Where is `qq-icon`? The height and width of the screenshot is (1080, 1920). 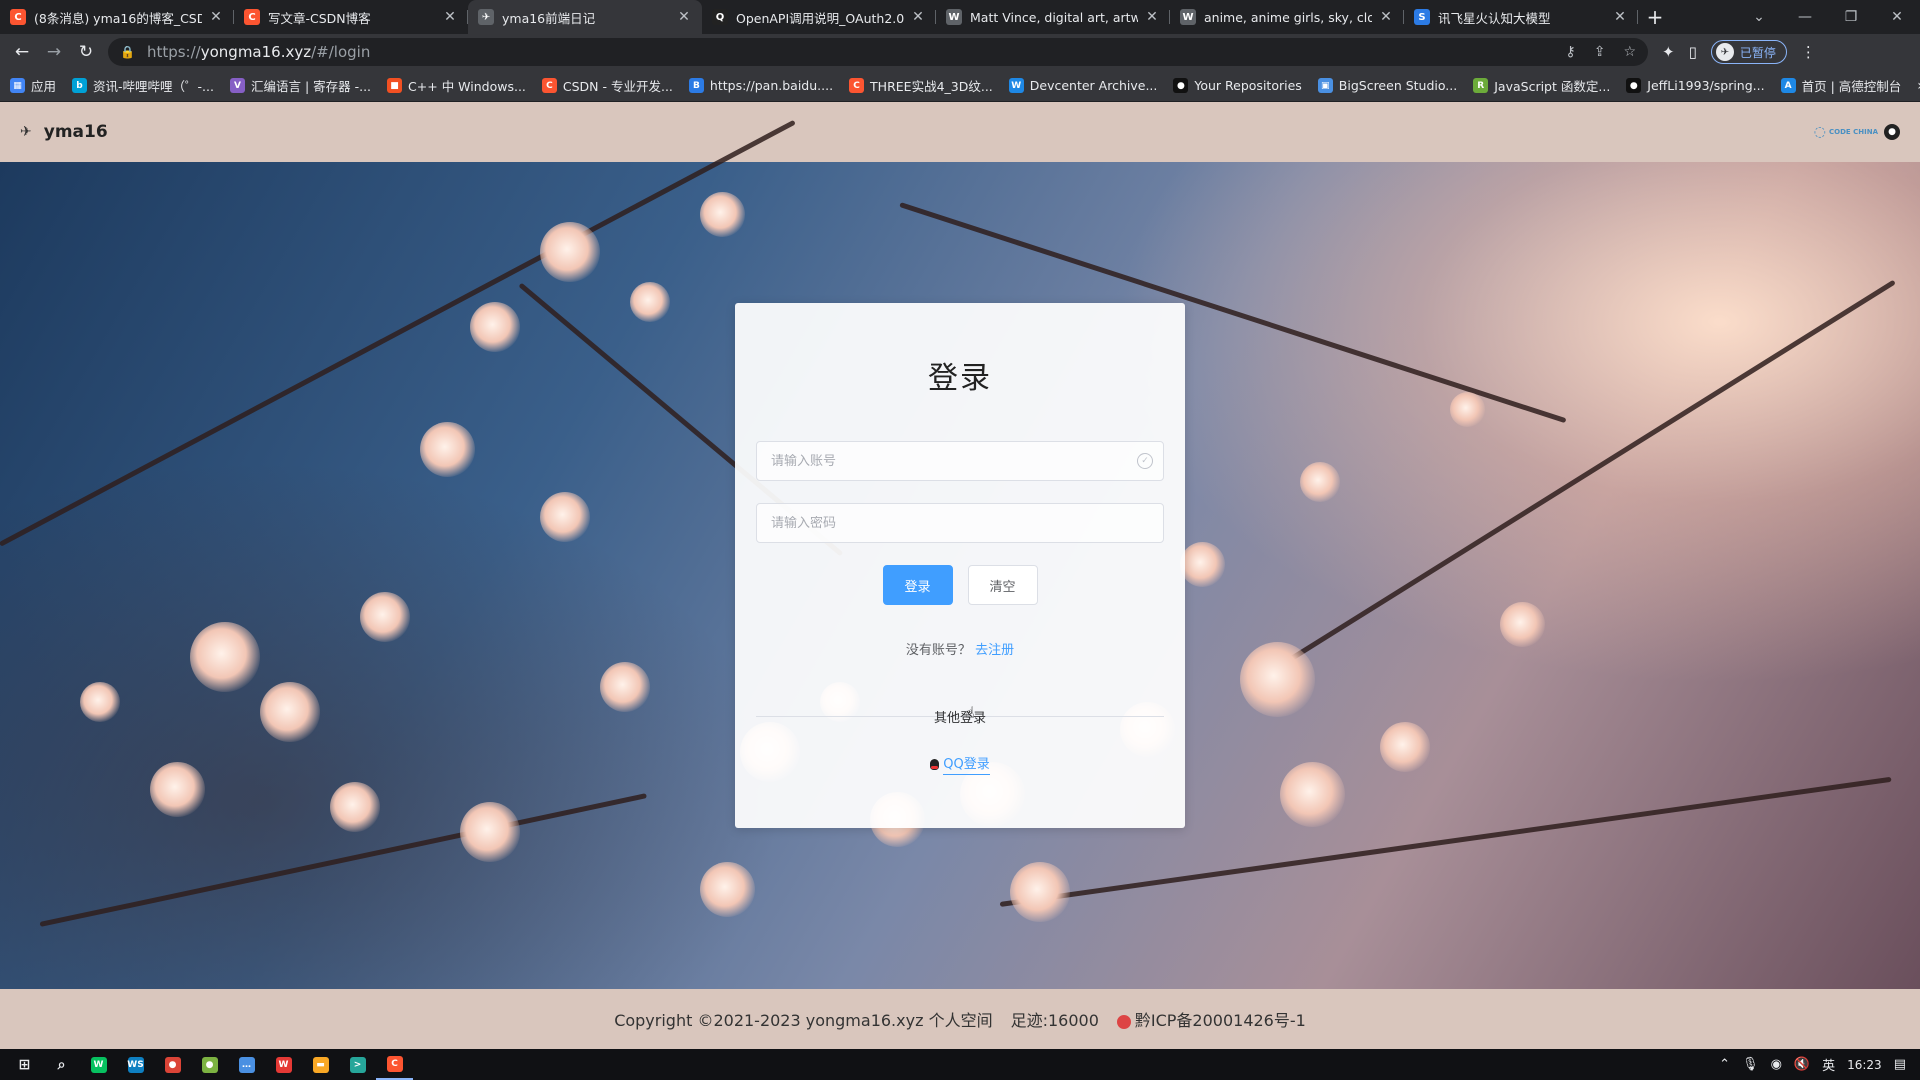 qq-icon is located at coordinates (935, 764).